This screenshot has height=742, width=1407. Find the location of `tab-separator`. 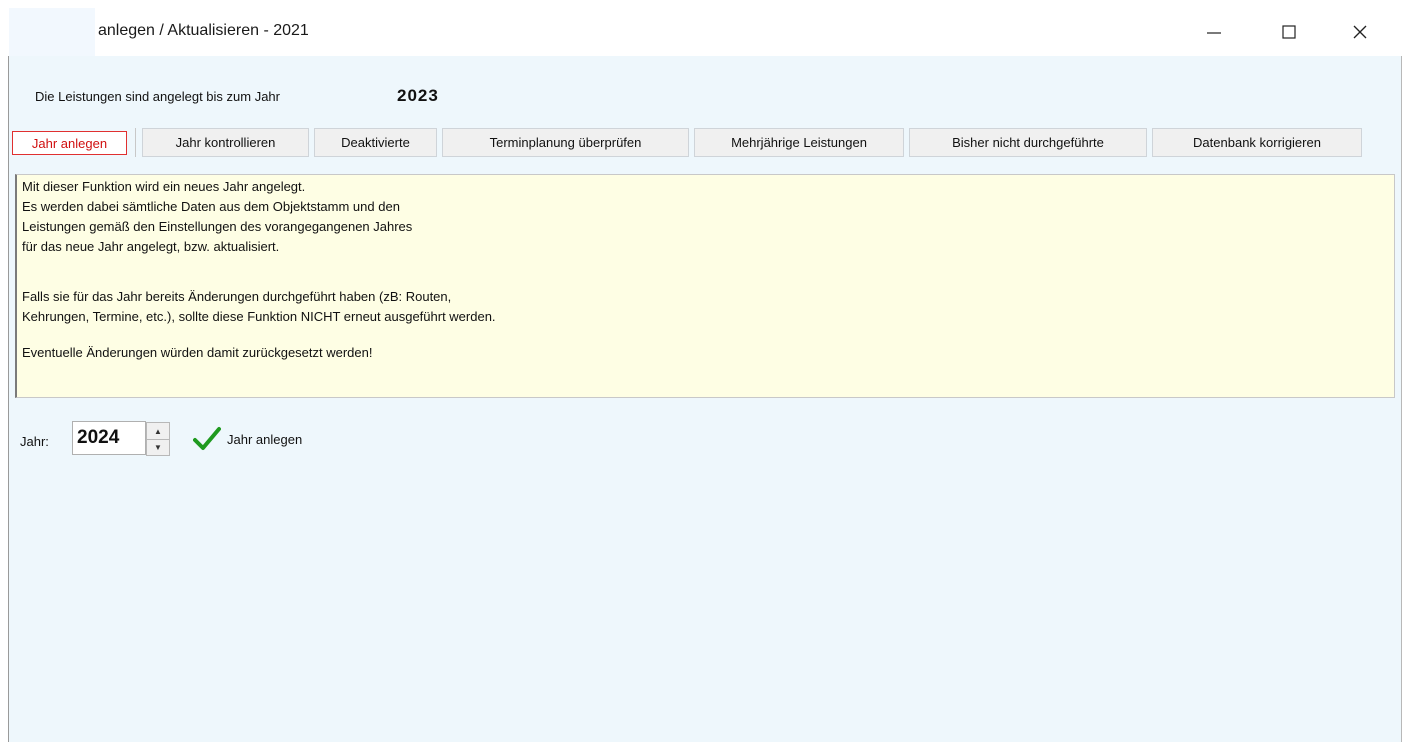

tab-separator is located at coordinates (135, 142).